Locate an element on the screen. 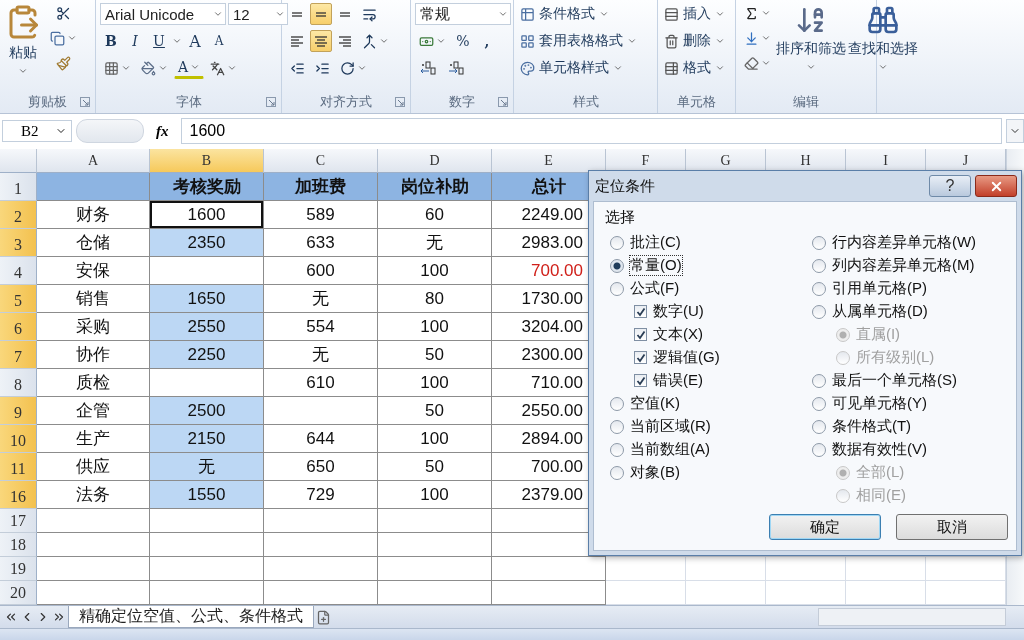 The image size is (1024, 640). group-label: 字体 is located at coordinates (188, 102).